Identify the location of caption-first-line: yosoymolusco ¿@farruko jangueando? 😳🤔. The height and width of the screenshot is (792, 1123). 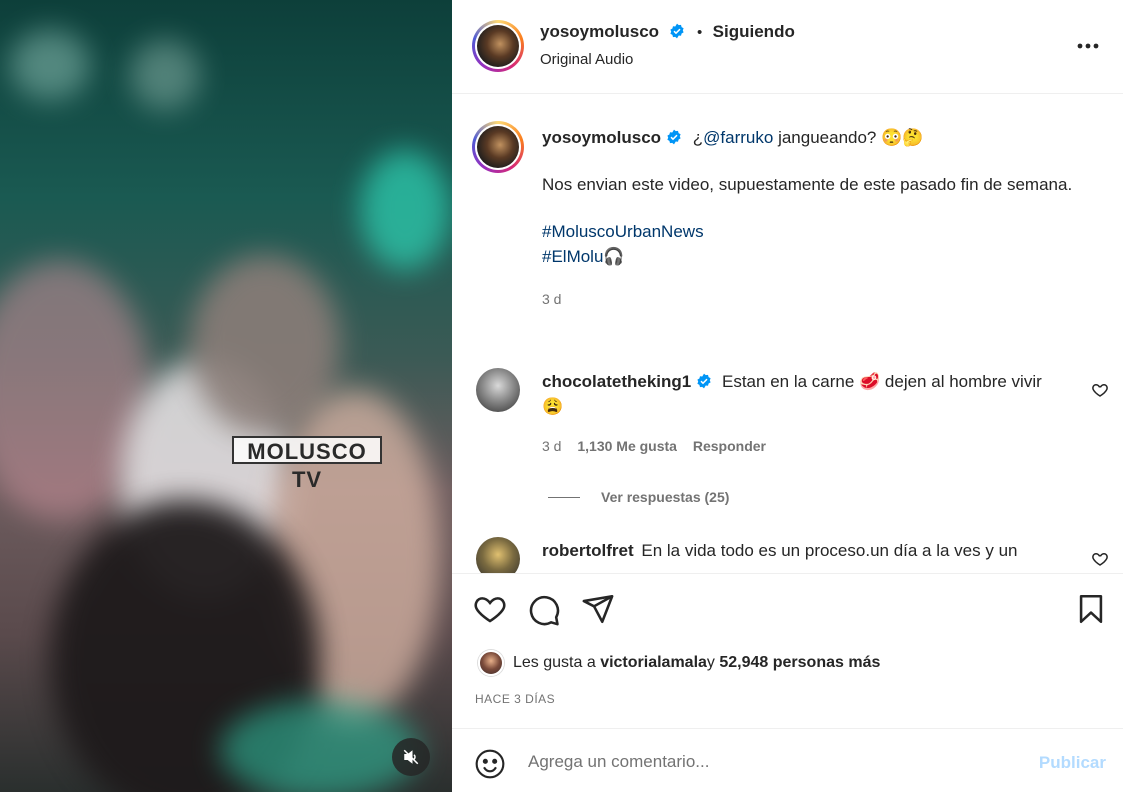
(812, 137).